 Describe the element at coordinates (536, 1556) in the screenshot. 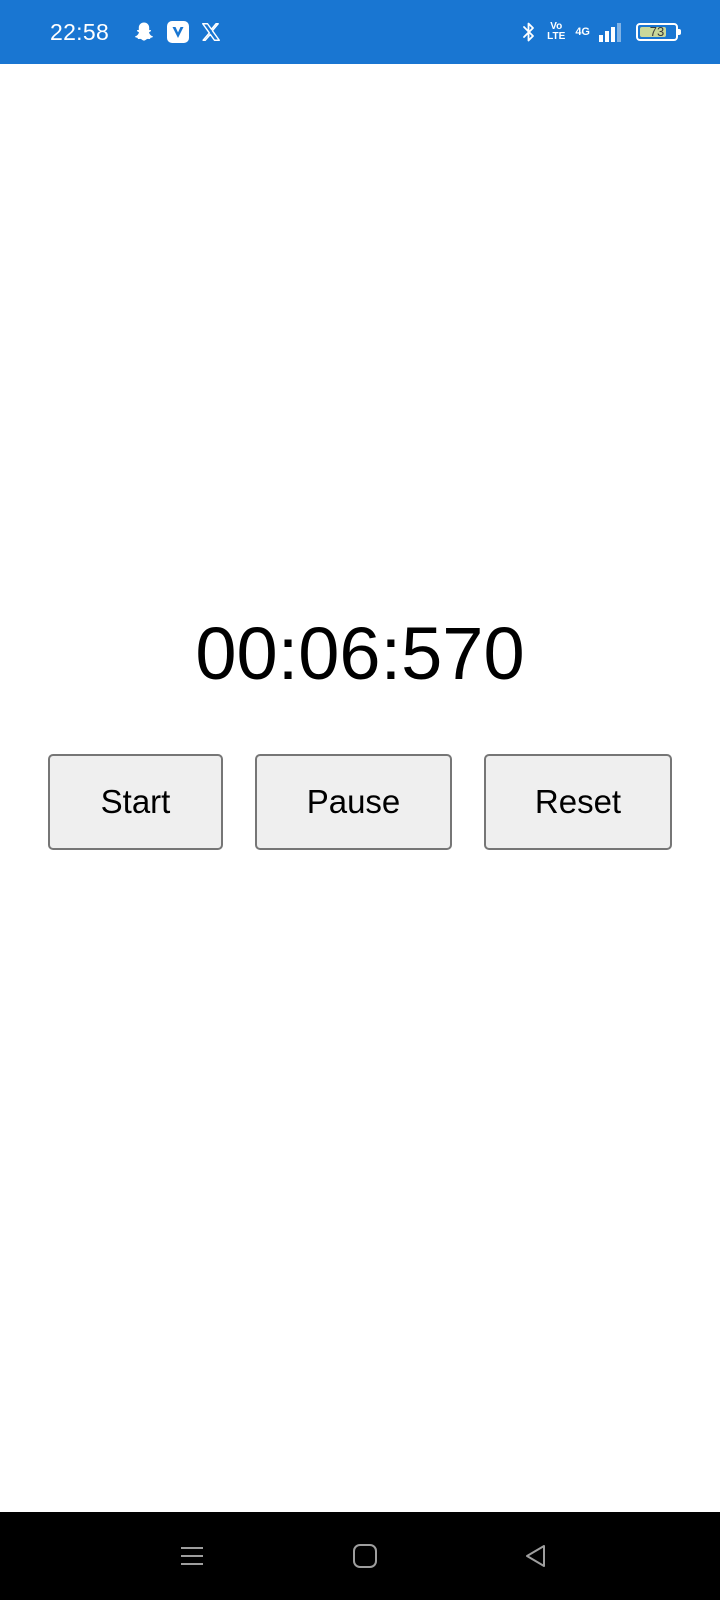

I see `back-icon` at that location.